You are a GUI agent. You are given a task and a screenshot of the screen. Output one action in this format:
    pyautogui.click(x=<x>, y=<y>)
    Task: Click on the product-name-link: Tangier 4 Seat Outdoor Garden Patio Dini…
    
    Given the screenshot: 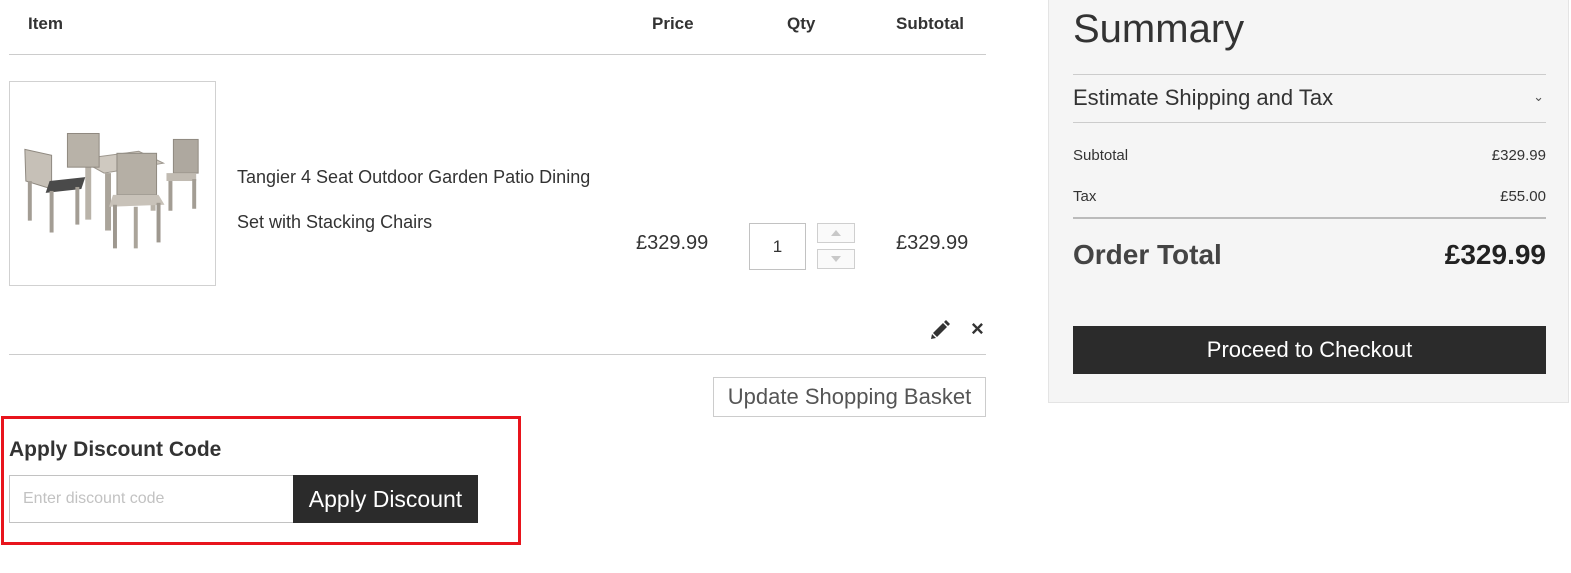 What is the action you would take?
    pyautogui.click(x=422, y=200)
    